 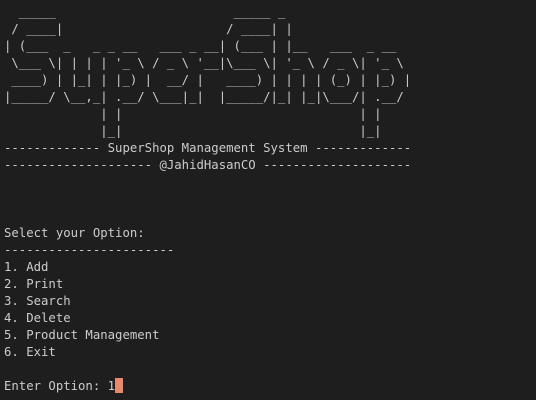 What do you see at coordinates (34, 284) in the screenshot?
I see `menu-option-print: 2. Print` at bounding box center [34, 284].